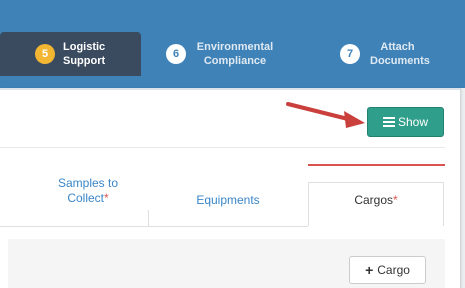 The height and width of the screenshot is (288, 465). Describe the element at coordinates (148, 218) in the screenshot. I see `tab-separator` at that location.